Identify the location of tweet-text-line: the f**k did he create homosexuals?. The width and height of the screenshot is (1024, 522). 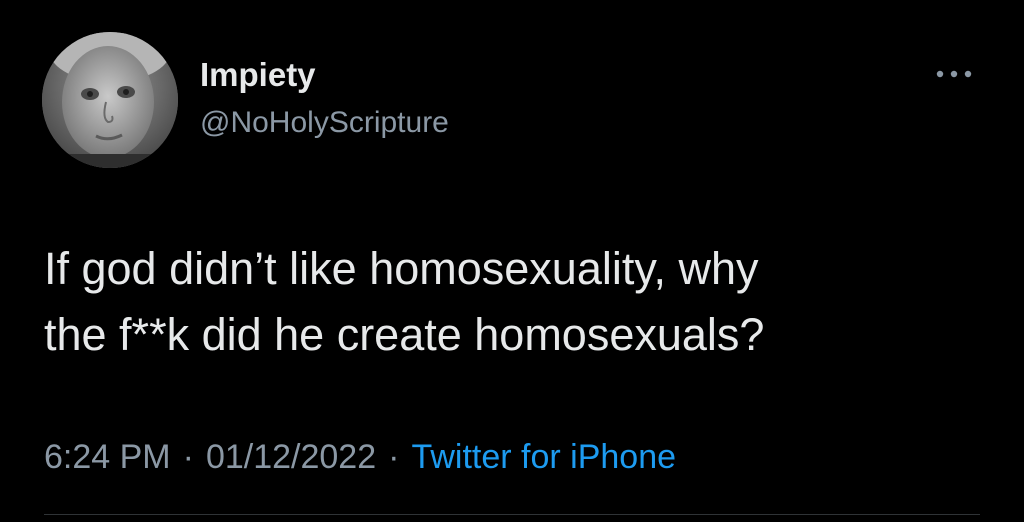
(404, 334).